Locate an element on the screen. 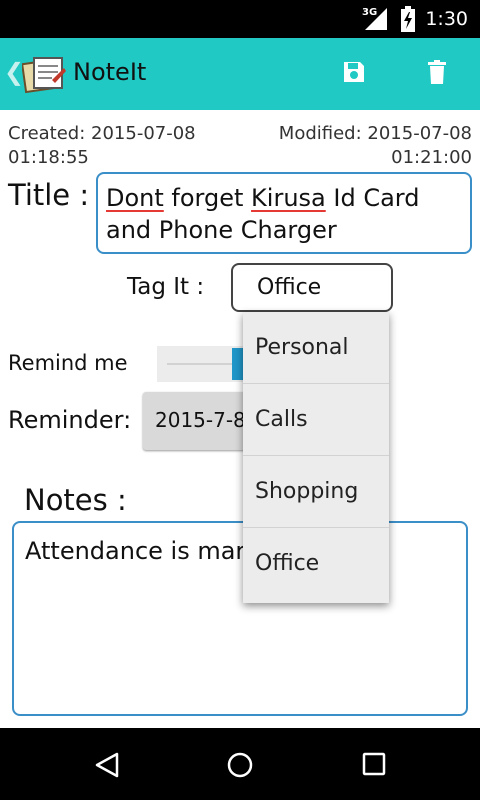  title-line-2: and Phone Charger is located at coordinates (221, 230).